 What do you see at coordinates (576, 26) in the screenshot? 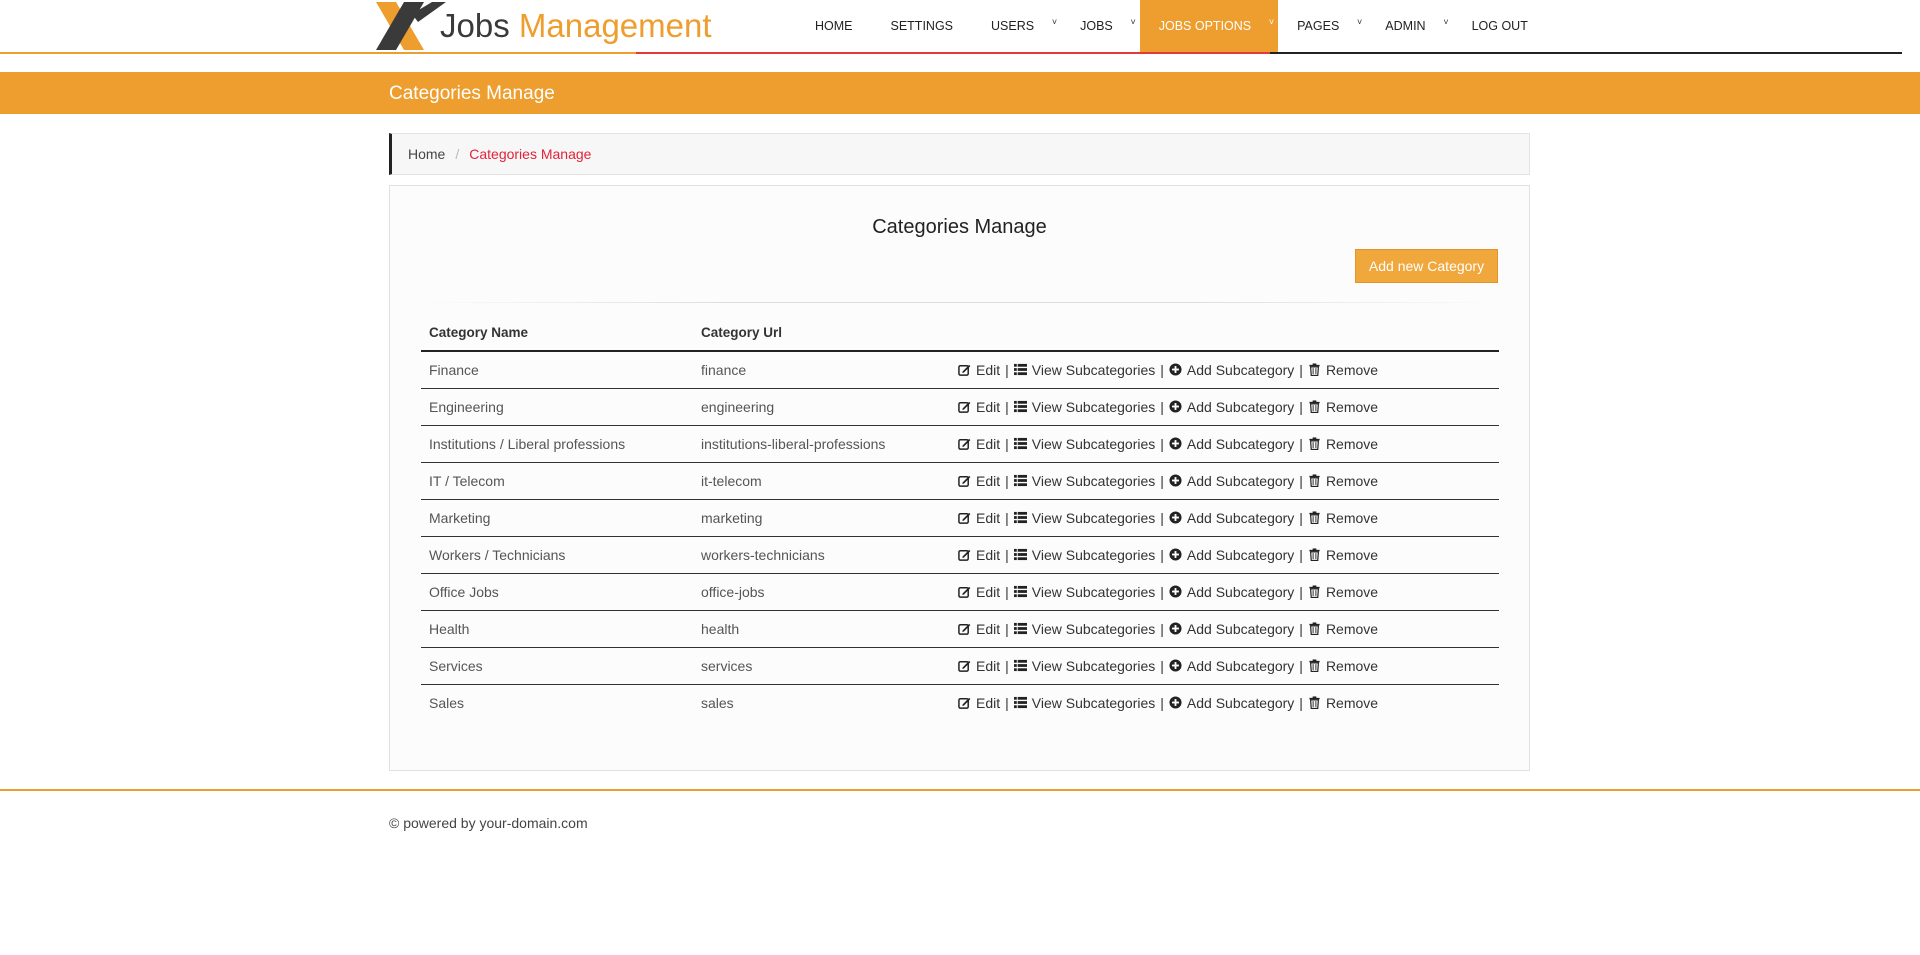
I see `logo-text: Jobs Management` at bounding box center [576, 26].